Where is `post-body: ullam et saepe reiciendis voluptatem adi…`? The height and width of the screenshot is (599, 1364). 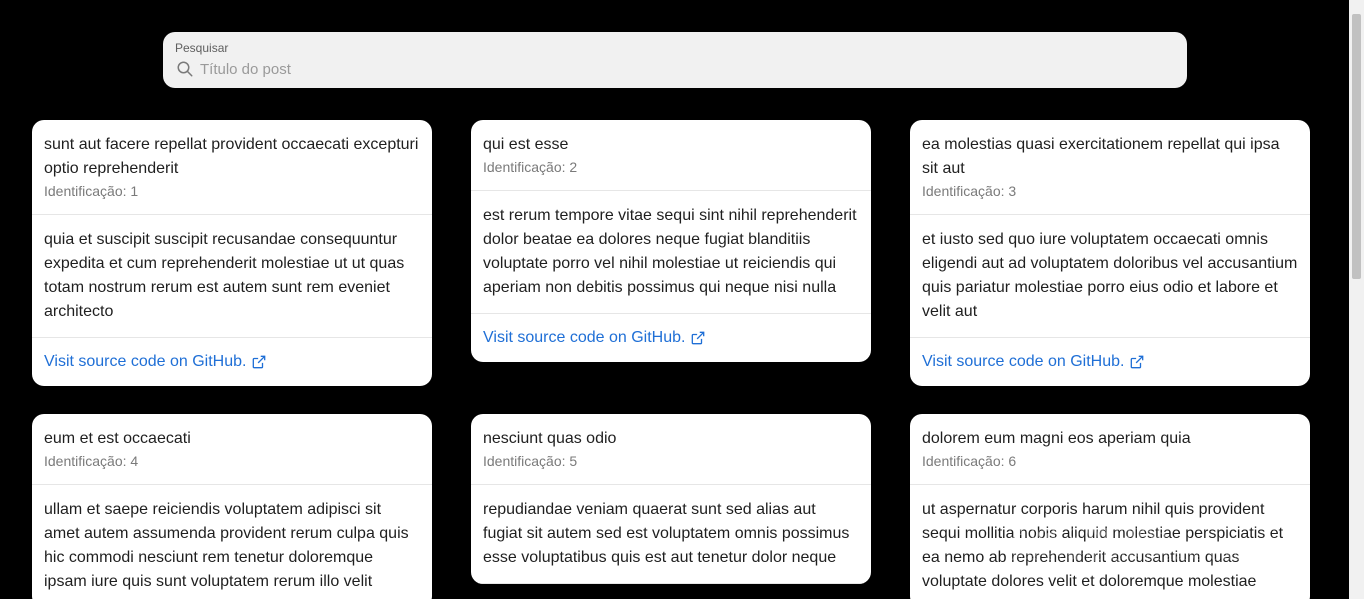
post-body: ullam et saepe reiciendis voluptatem adi… is located at coordinates (232, 542).